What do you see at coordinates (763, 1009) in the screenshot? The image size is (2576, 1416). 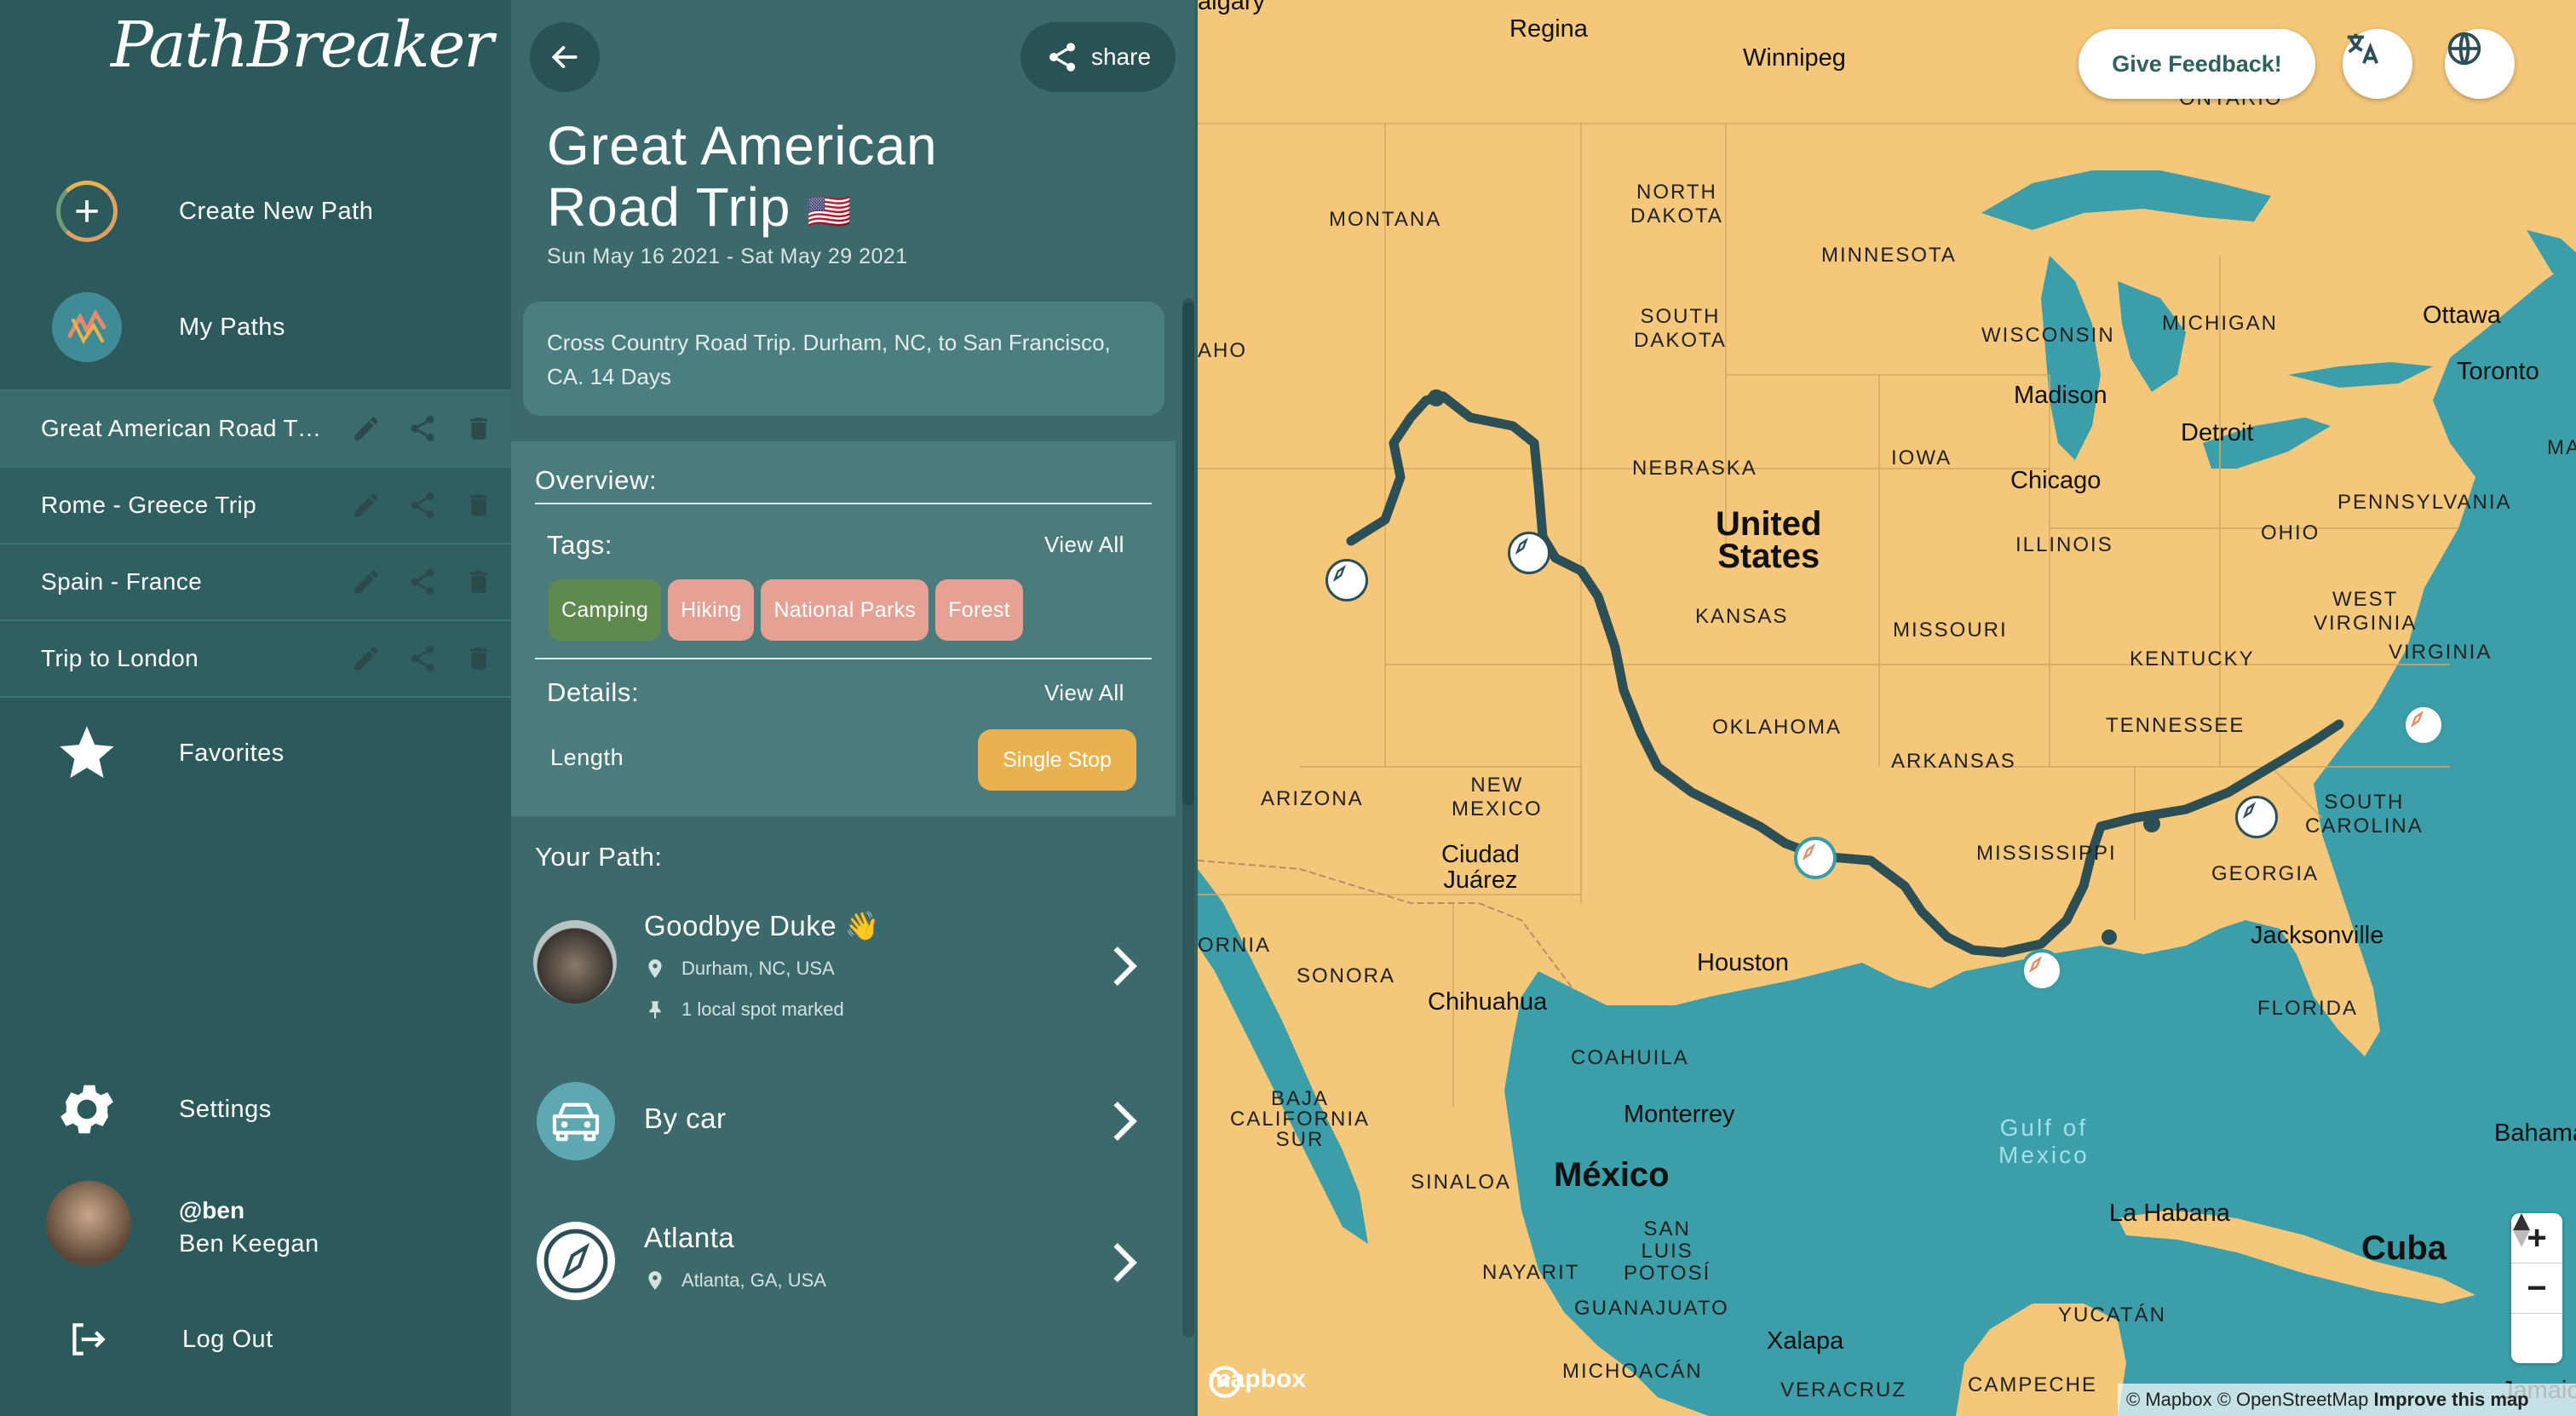 I see `stop-note-text: 1 local spot marked` at bounding box center [763, 1009].